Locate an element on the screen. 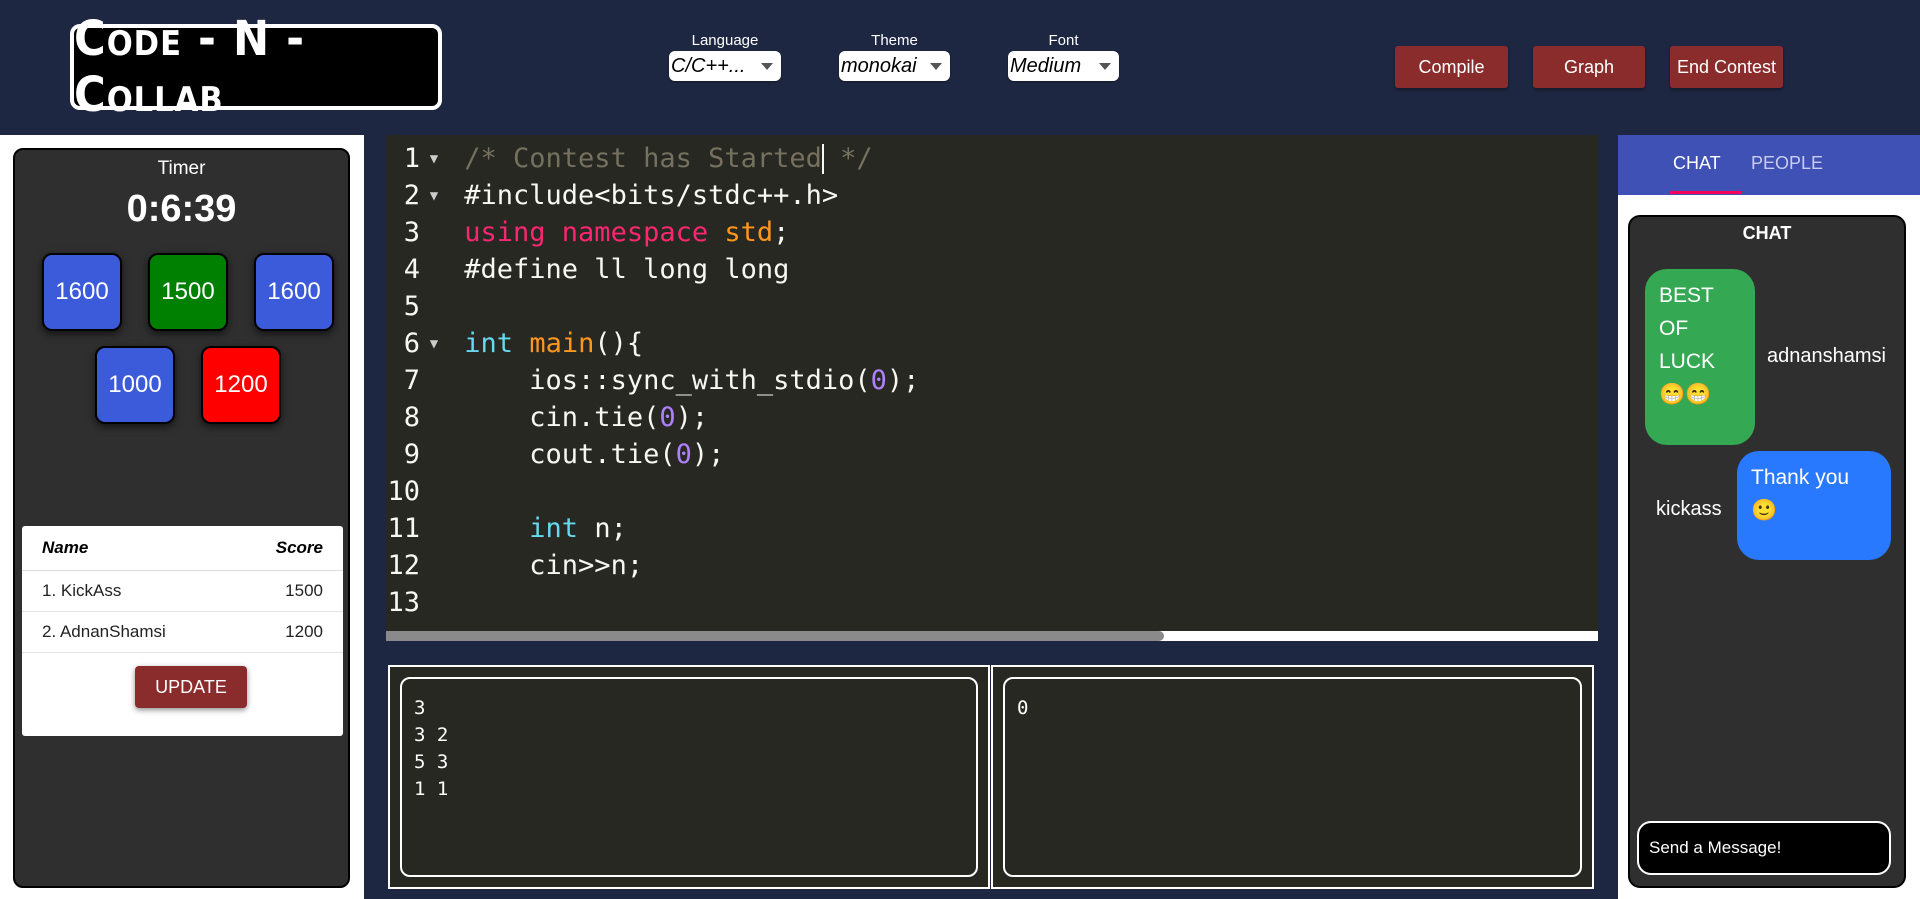 This screenshot has width=1920, height=899. line-number: 12 is located at coordinates (403, 565).